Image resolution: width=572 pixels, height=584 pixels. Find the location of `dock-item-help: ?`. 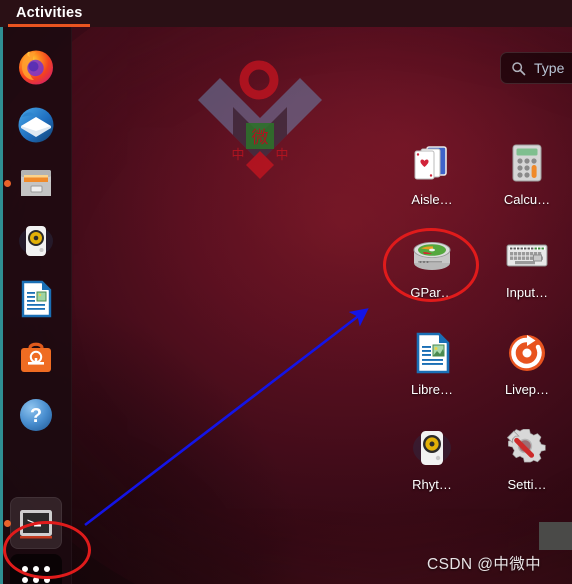

dock-item-help: ? is located at coordinates (36, 415).